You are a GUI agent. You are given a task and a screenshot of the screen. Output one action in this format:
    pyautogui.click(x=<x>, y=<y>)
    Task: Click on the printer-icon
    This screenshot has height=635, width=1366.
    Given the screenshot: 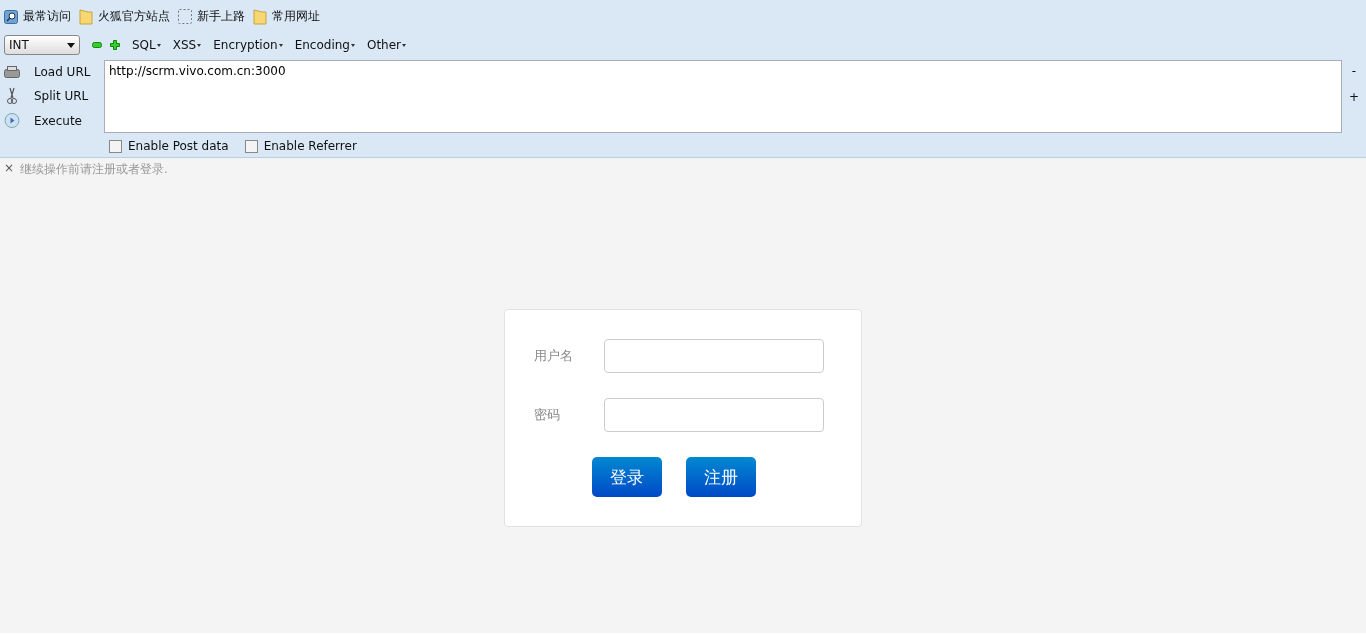 What is the action you would take?
    pyautogui.click(x=12, y=72)
    